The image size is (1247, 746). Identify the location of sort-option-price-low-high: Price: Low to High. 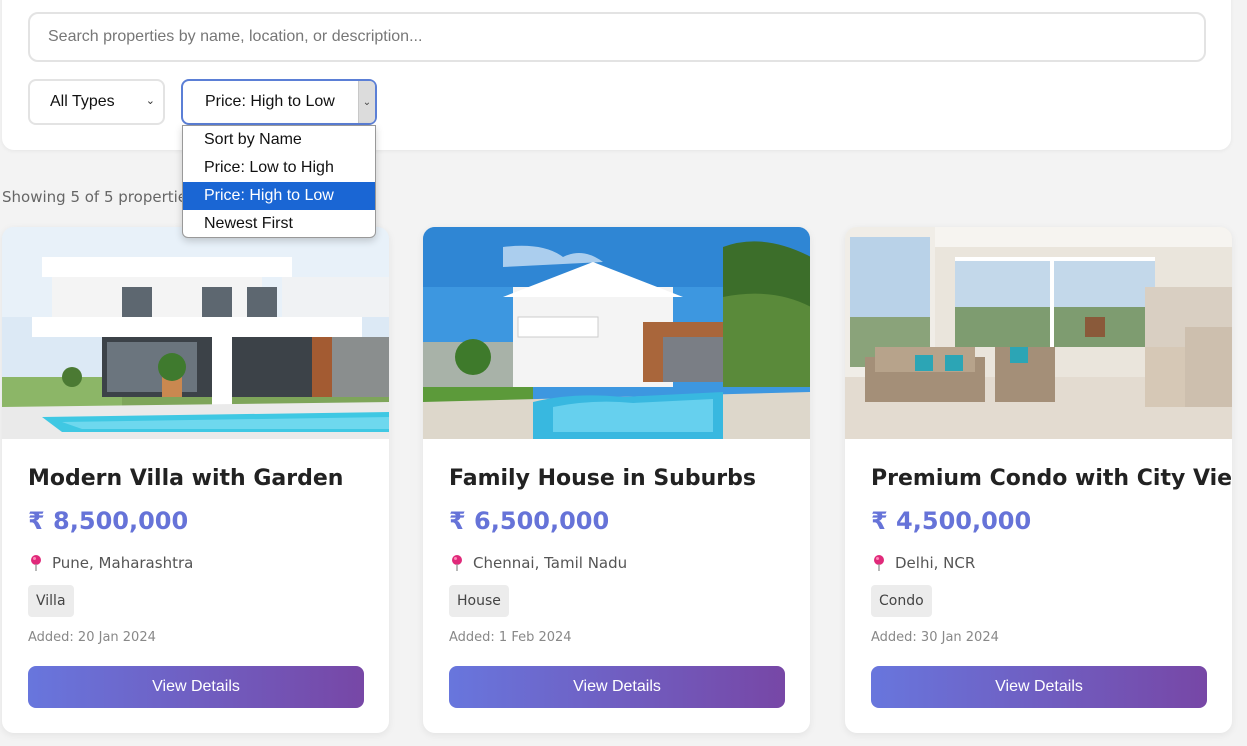
(279, 168).